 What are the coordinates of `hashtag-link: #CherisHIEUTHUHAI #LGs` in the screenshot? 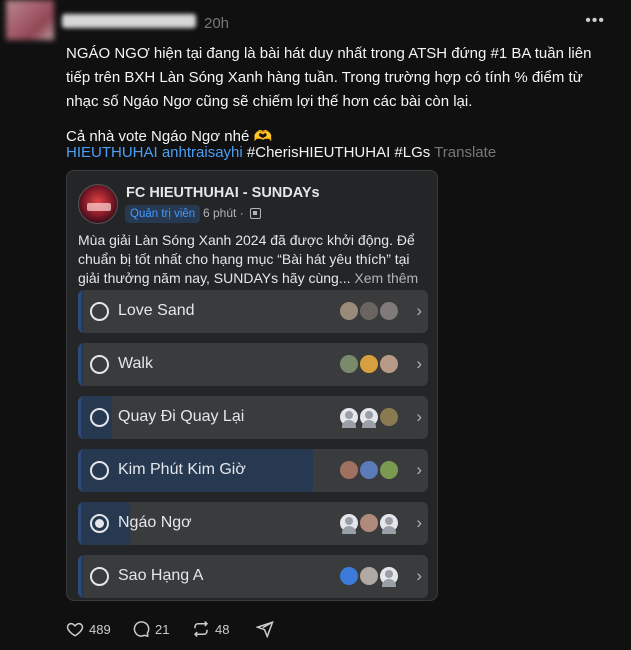 It's located at (338, 152).